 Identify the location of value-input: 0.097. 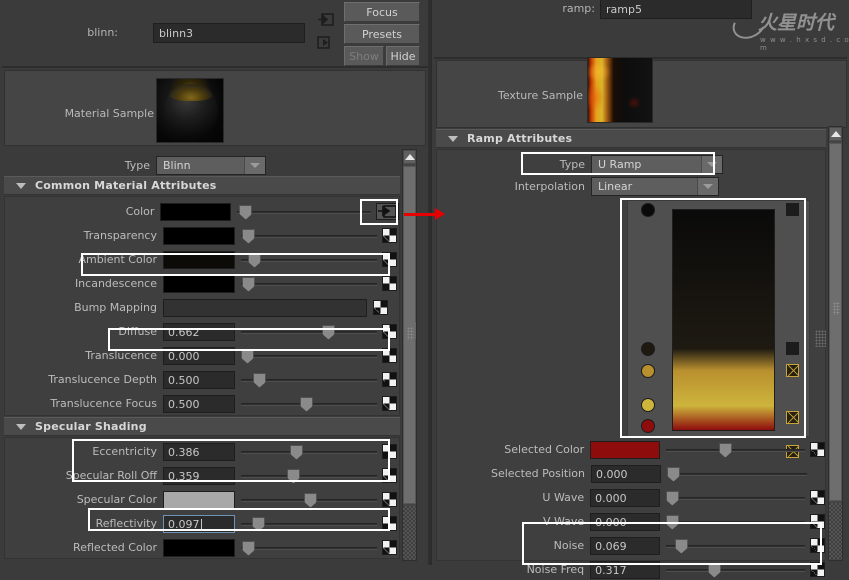
(199, 523).